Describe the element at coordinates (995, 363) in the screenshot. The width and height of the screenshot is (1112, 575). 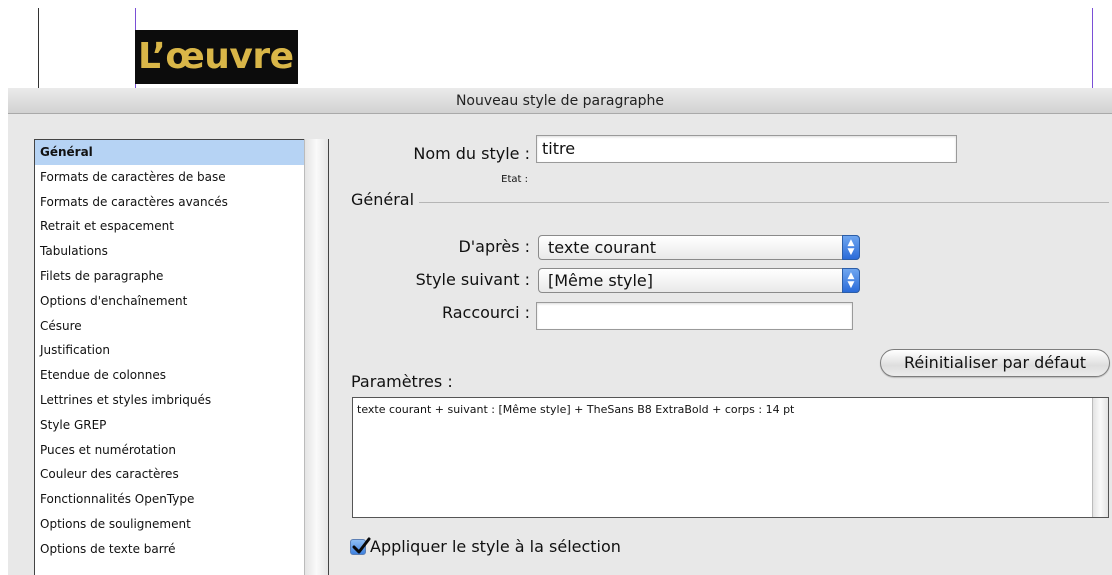
I see `reset-to-default-button: Réinitialiser par défaut` at that location.